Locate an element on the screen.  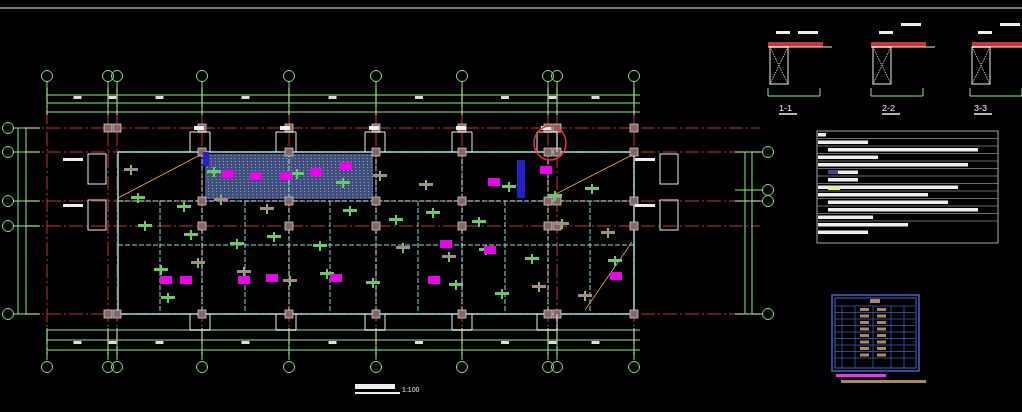
section-label: 2-2 is located at coordinates (888, 108).